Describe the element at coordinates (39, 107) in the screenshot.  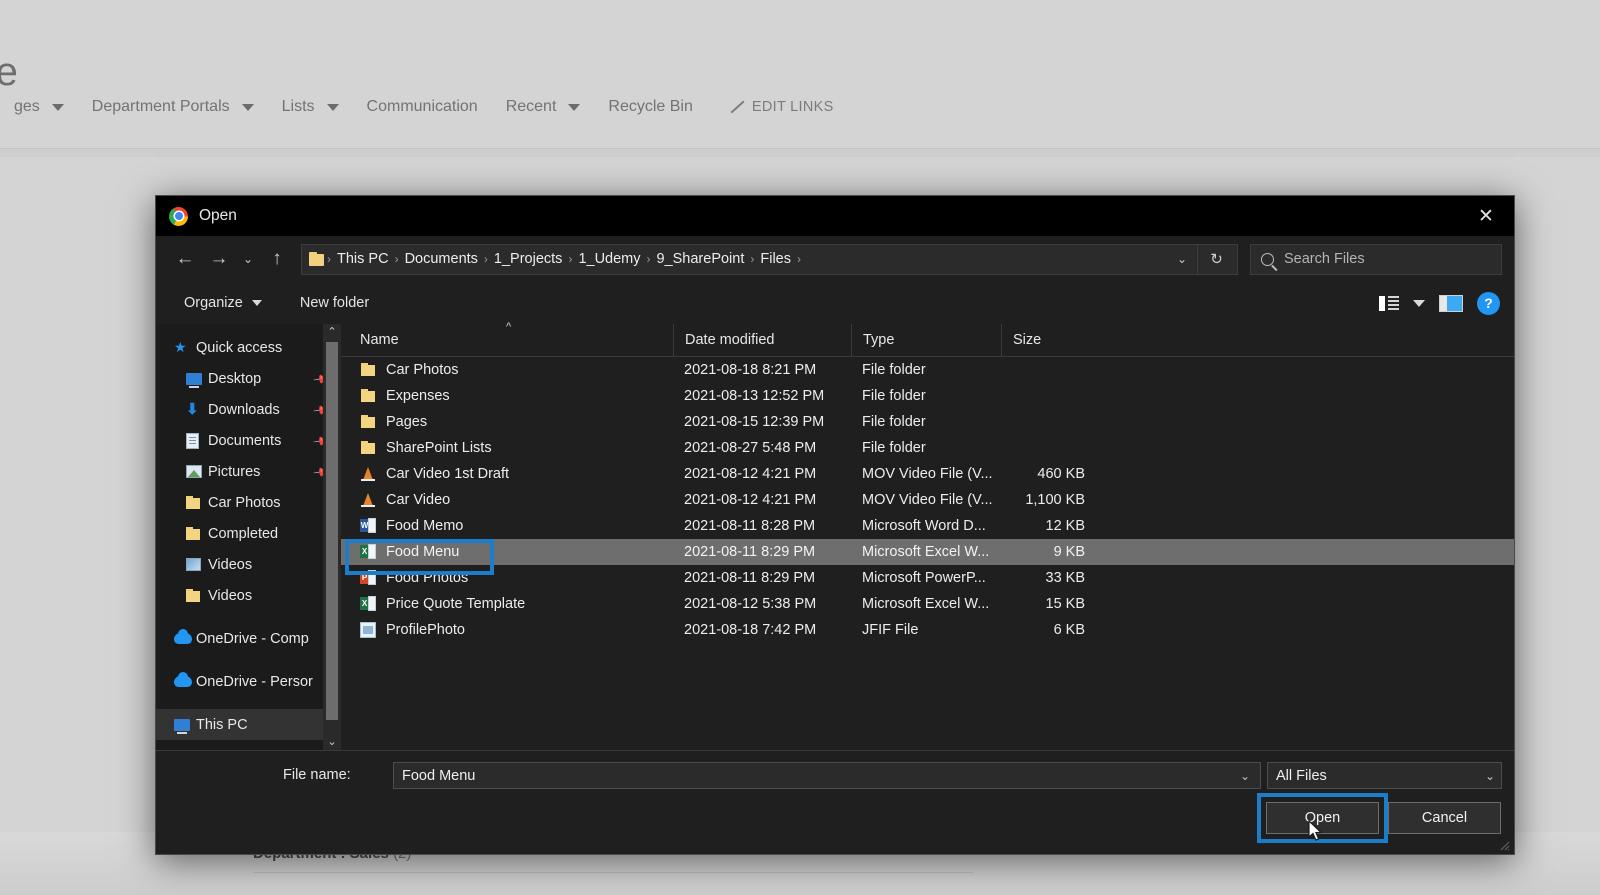
I see `nav-item-pages: ges` at that location.